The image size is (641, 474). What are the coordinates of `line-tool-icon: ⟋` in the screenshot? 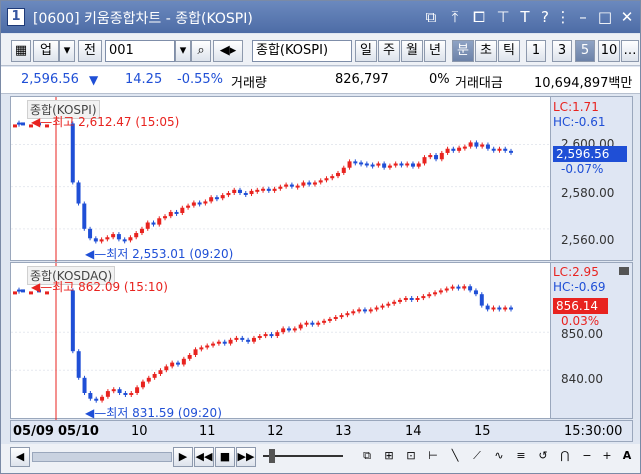 It's located at (477, 457).